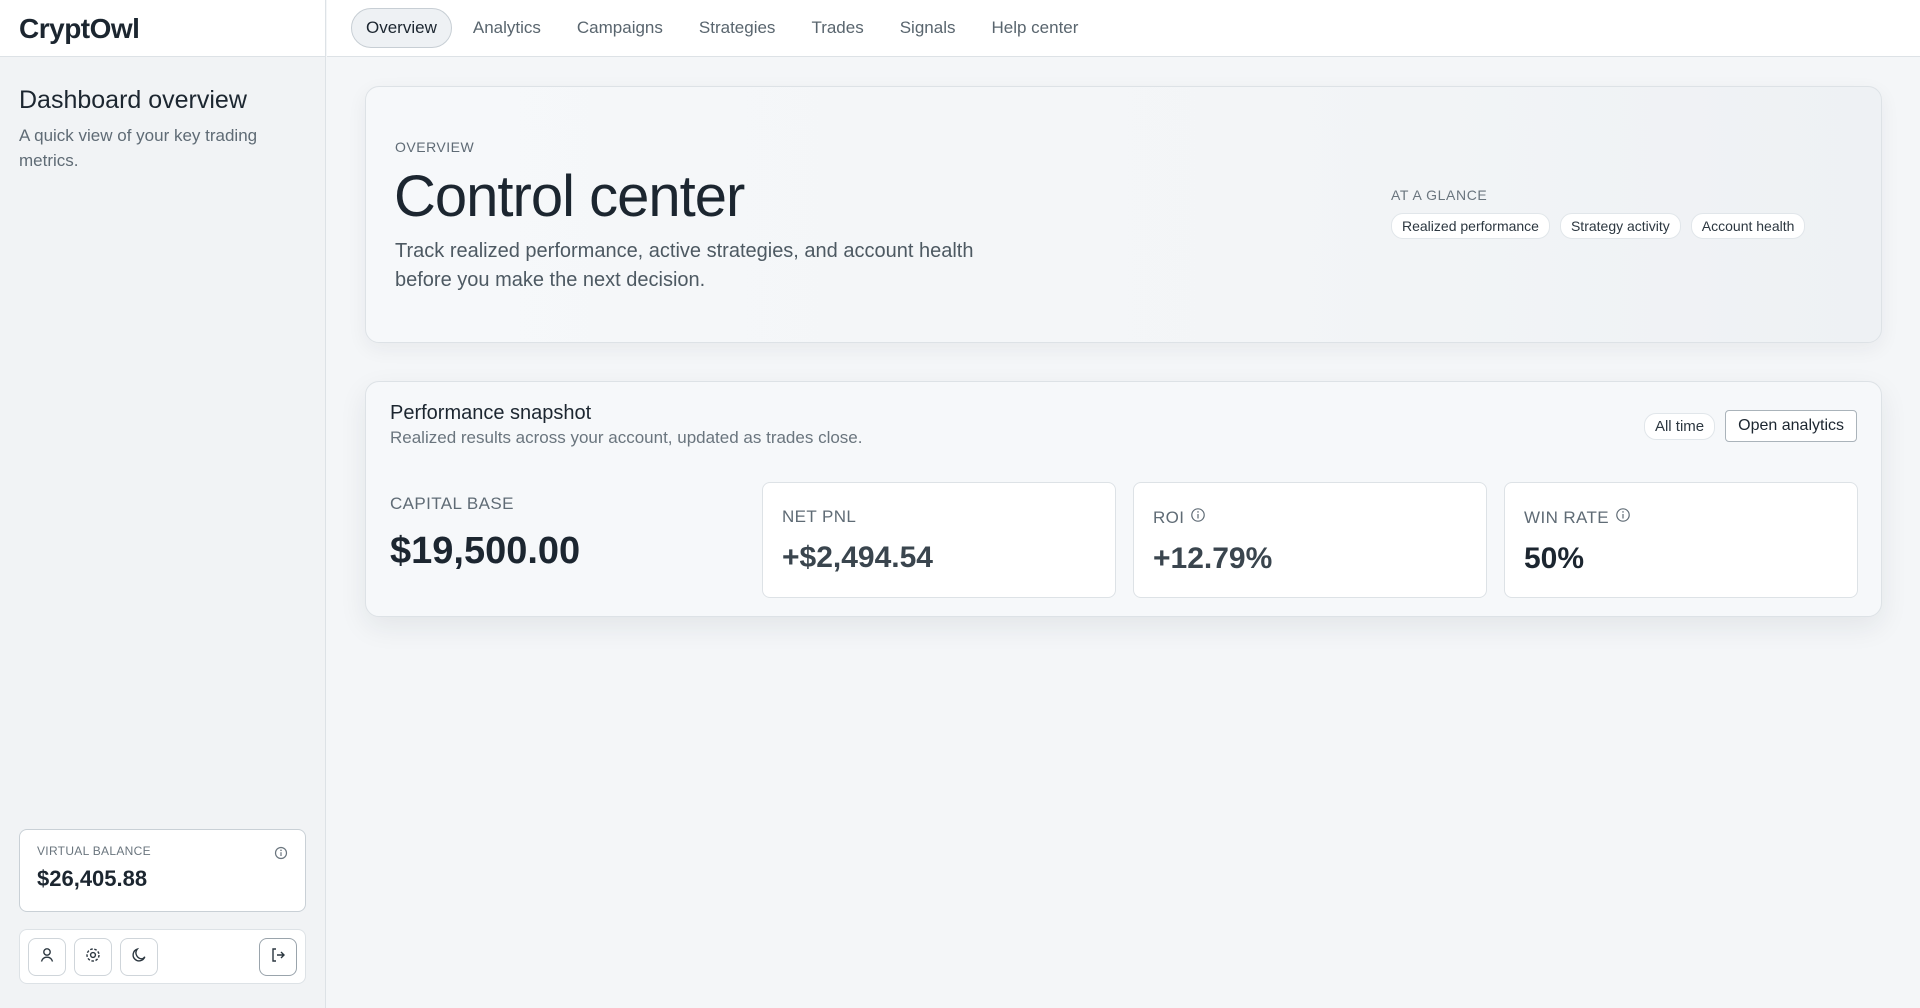  What do you see at coordinates (1791, 426) in the screenshot?
I see `open-analytics-button: Open analytics` at bounding box center [1791, 426].